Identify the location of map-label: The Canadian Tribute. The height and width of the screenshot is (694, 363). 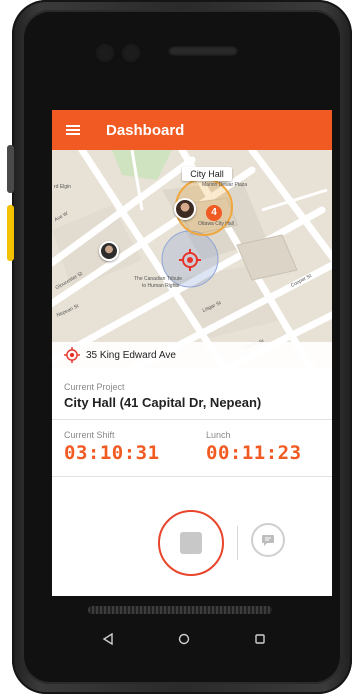
(158, 279).